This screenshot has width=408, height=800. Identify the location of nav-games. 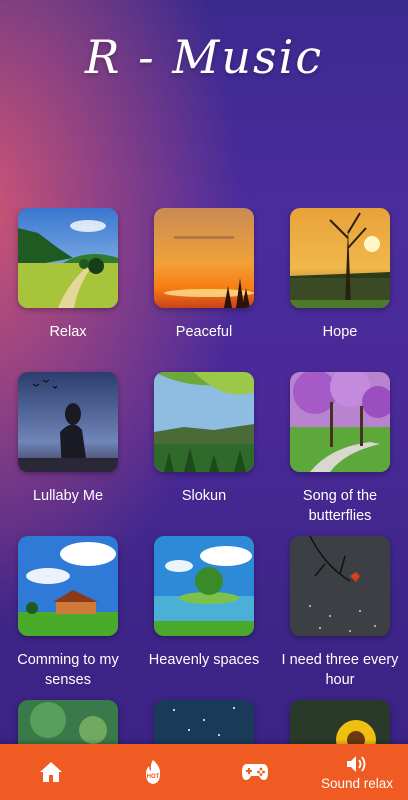
(255, 772).